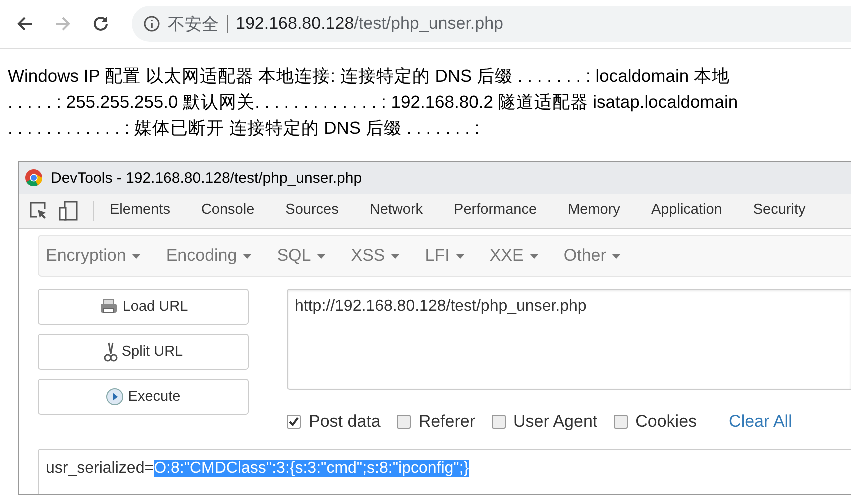 This screenshot has width=851, height=502. Describe the element at coordinates (152, 24) in the screenshot. I see `info-icon` at that location.